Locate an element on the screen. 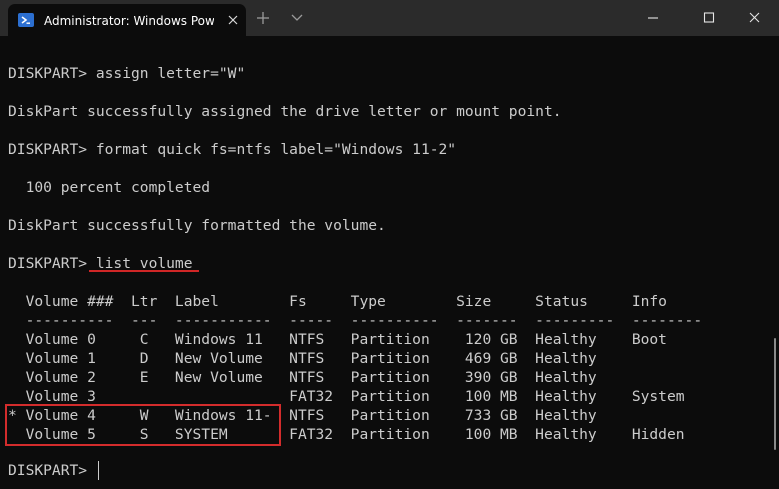 This screenshot has height=489, width=779. tab-title: Administrator: Windows PowerShell is located at coordinates (129, 21).